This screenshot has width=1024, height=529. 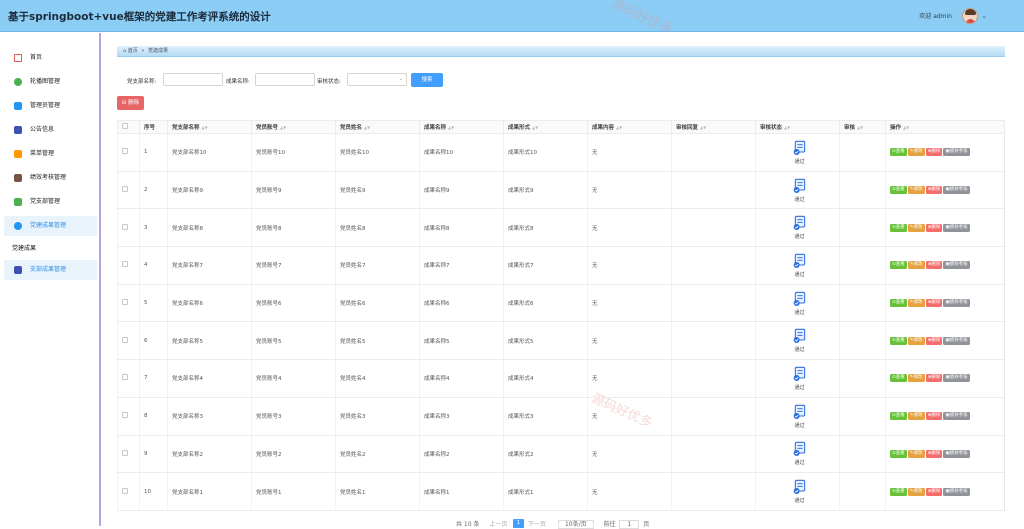 I want to click on sidebar-item-notice: 公告信息, so click(x=50, y=130).